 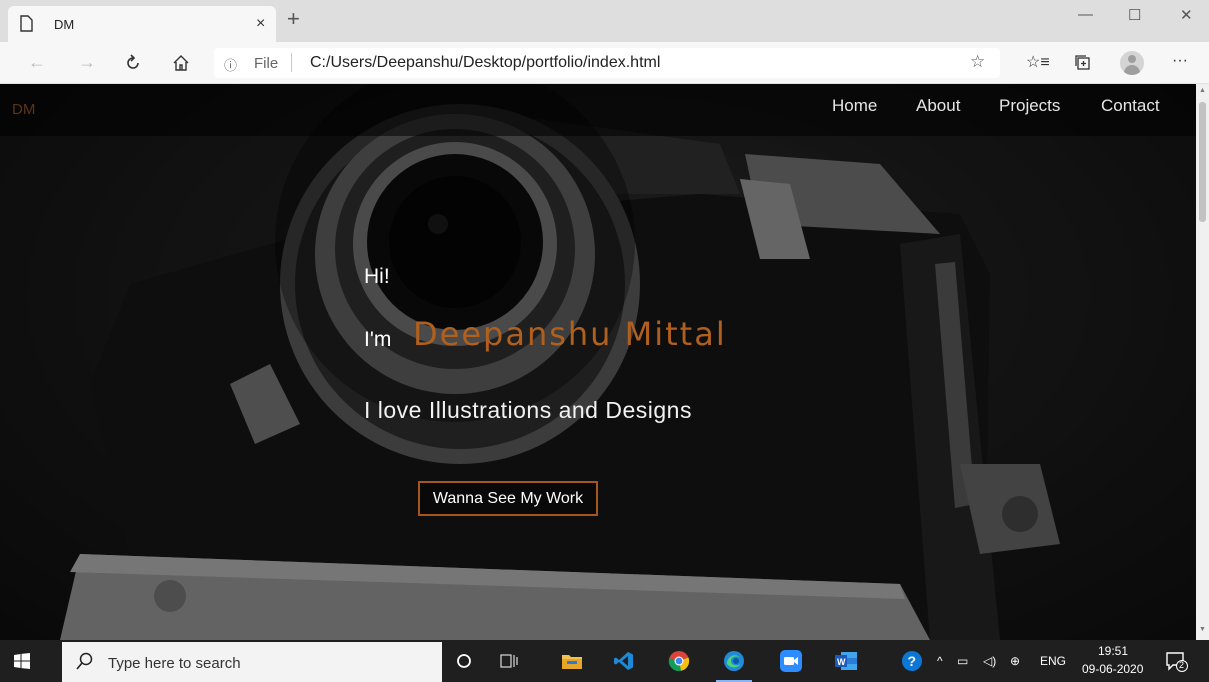 I want to click on collections-icon, so click(x=1082, y=62).